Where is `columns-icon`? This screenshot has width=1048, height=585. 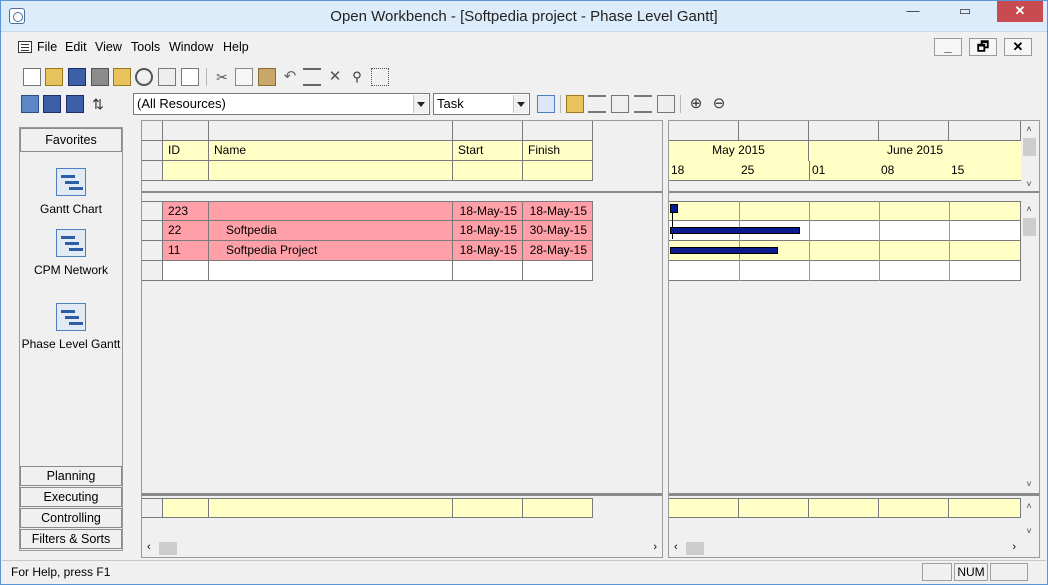 columns-icon is located at coordinates (620, 104).